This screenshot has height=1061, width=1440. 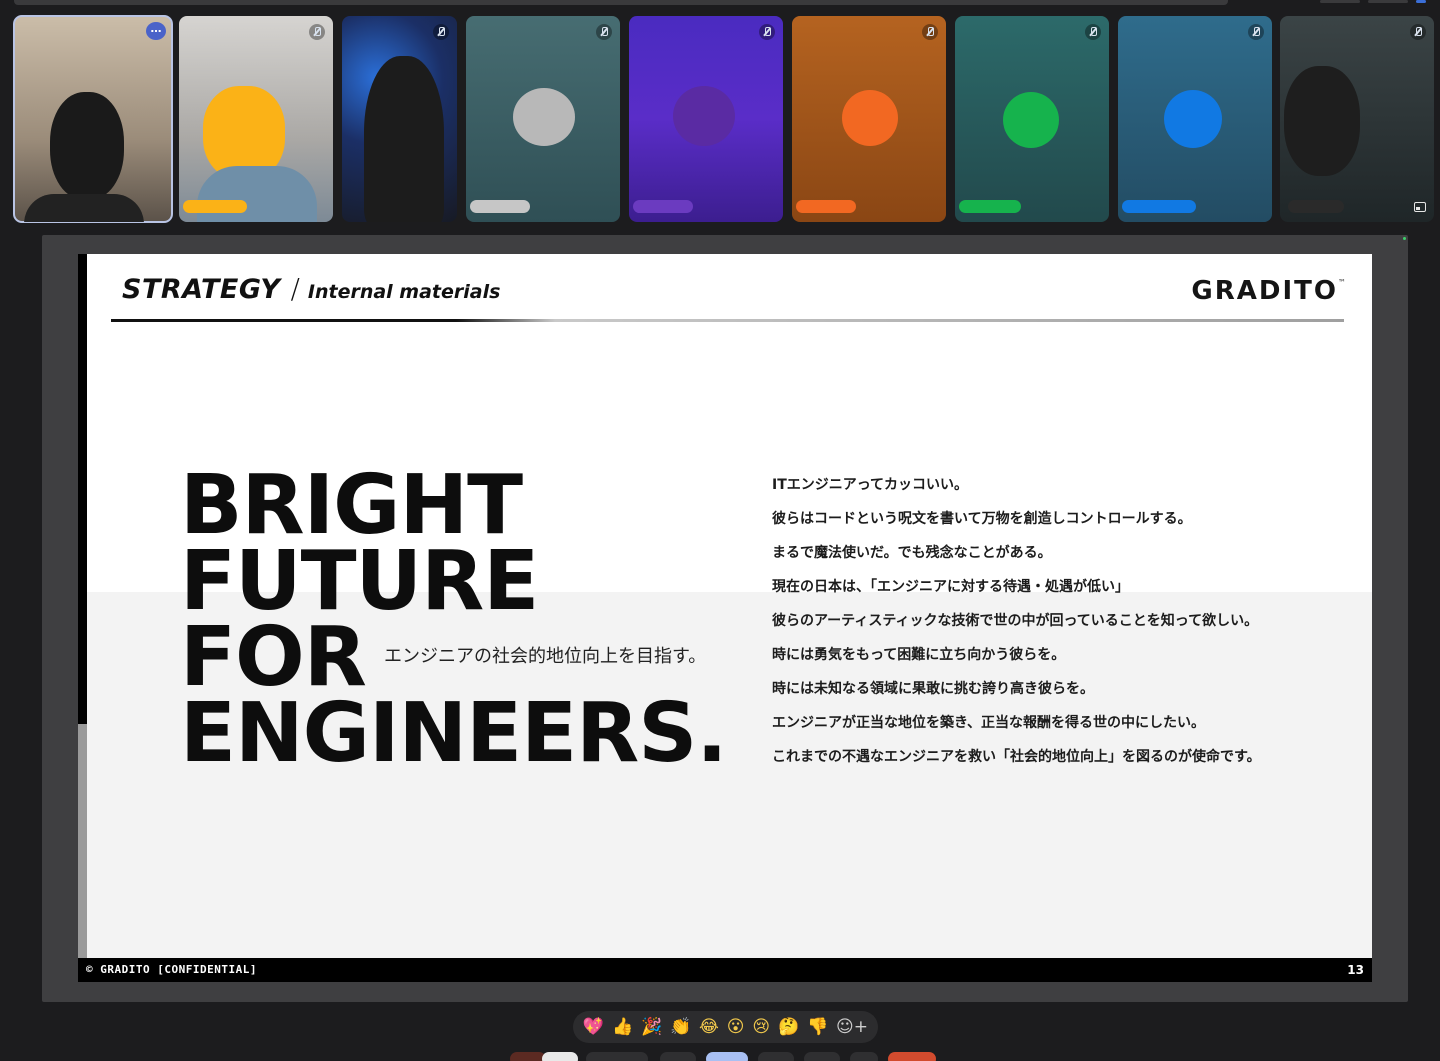 I want to click on header-divider, so click(x=727, y=320).